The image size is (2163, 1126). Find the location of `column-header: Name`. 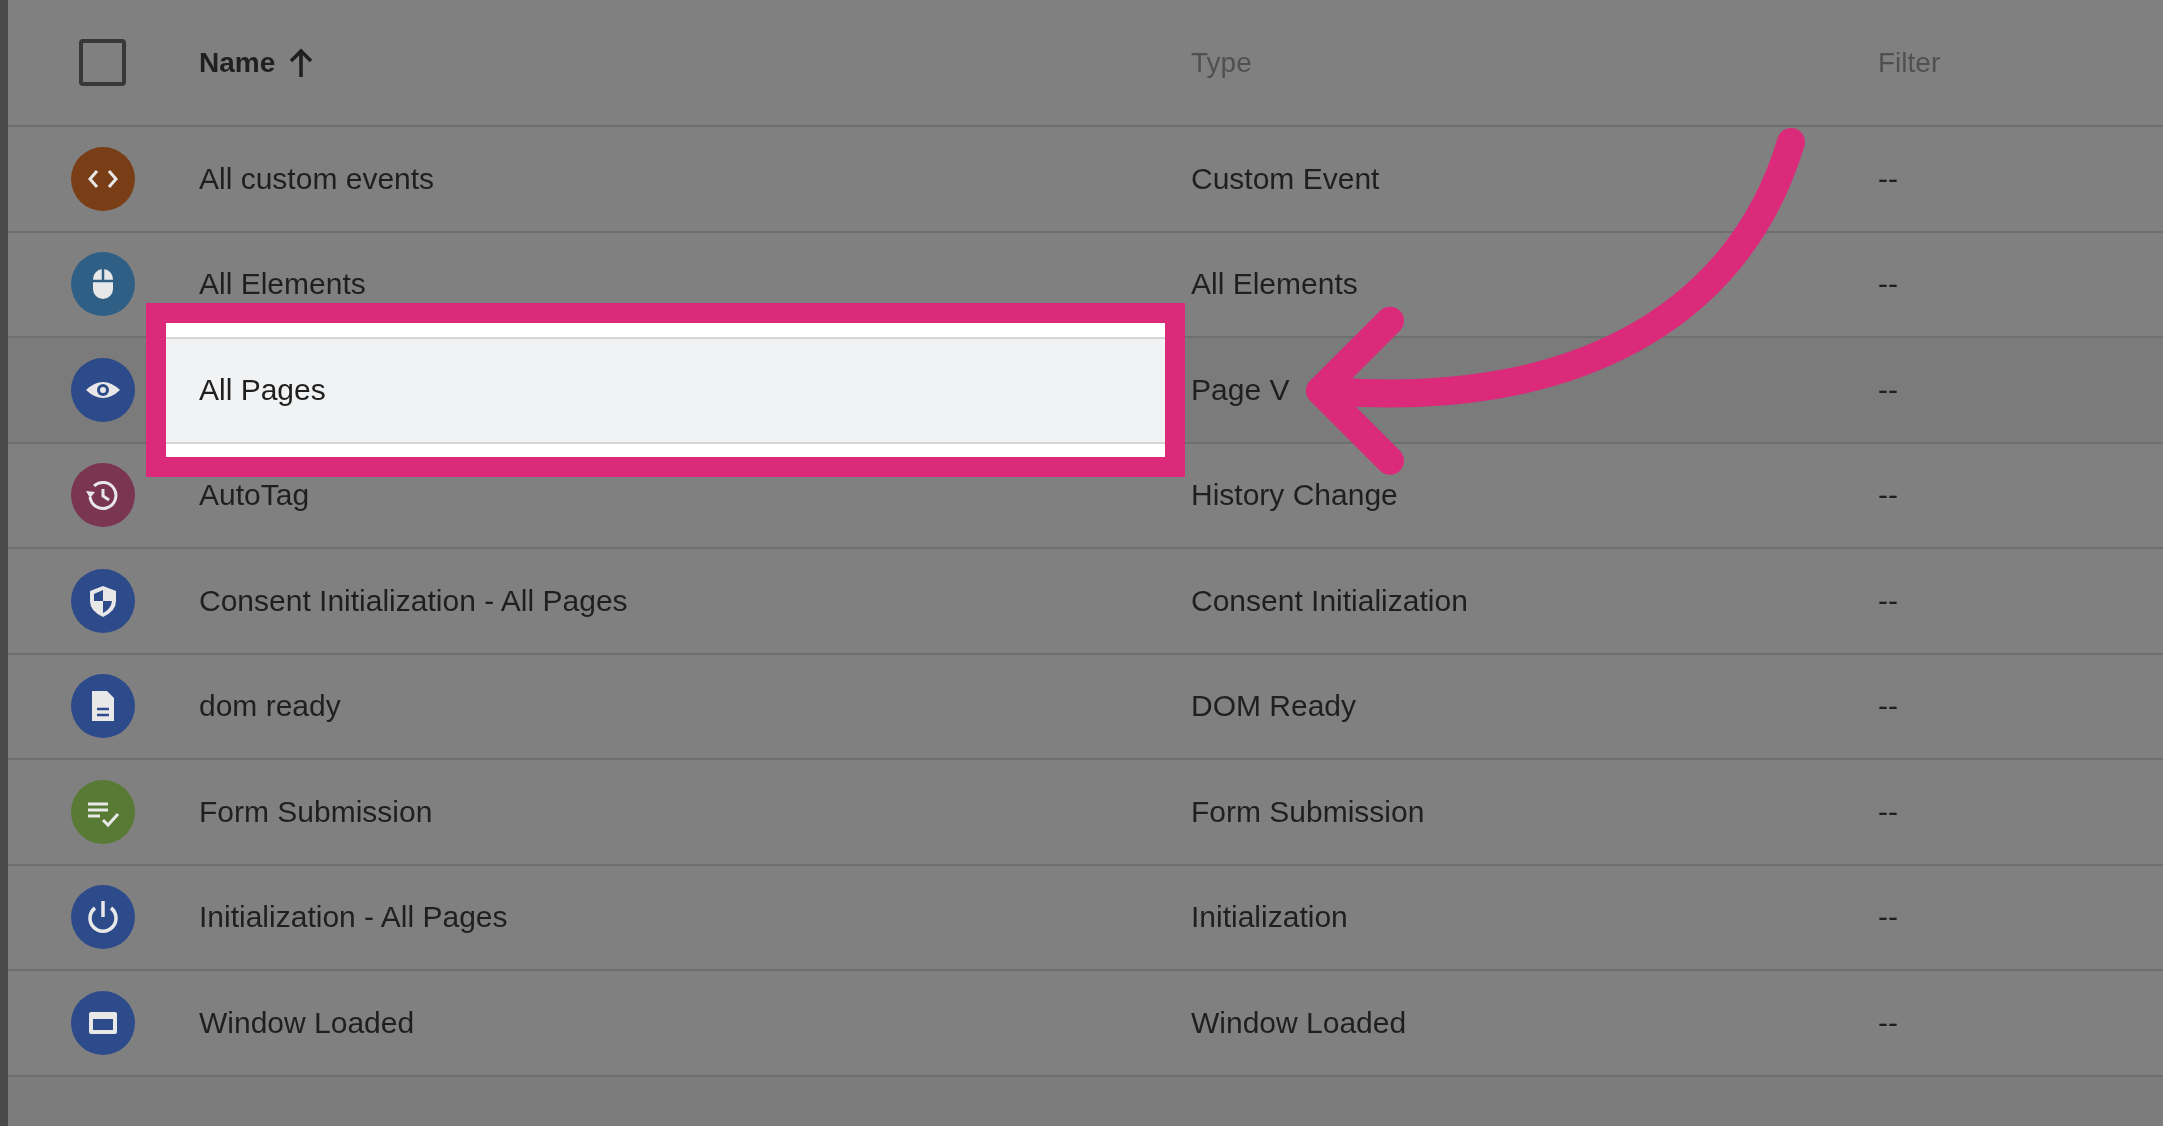

column-header: Name is located at coordinates (237, 62).